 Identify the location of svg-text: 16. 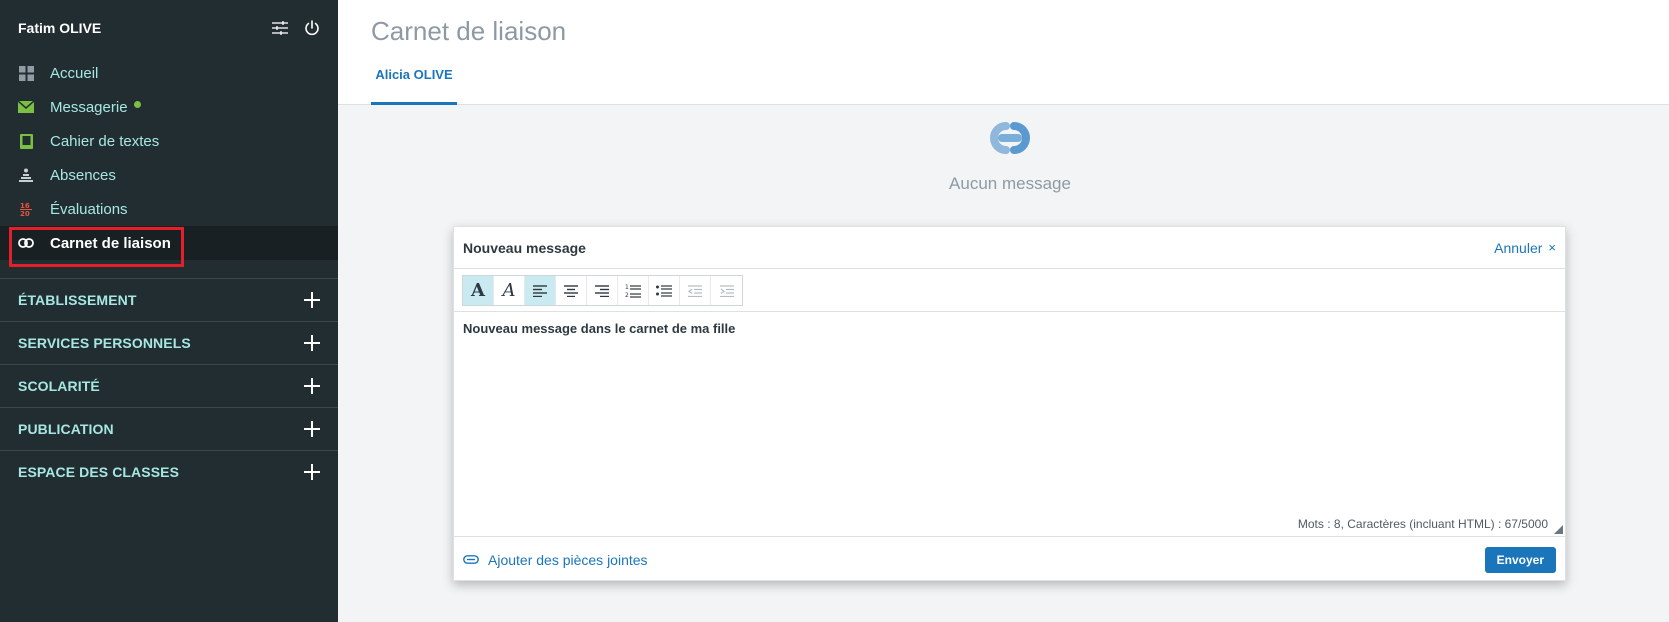
(25, 206).